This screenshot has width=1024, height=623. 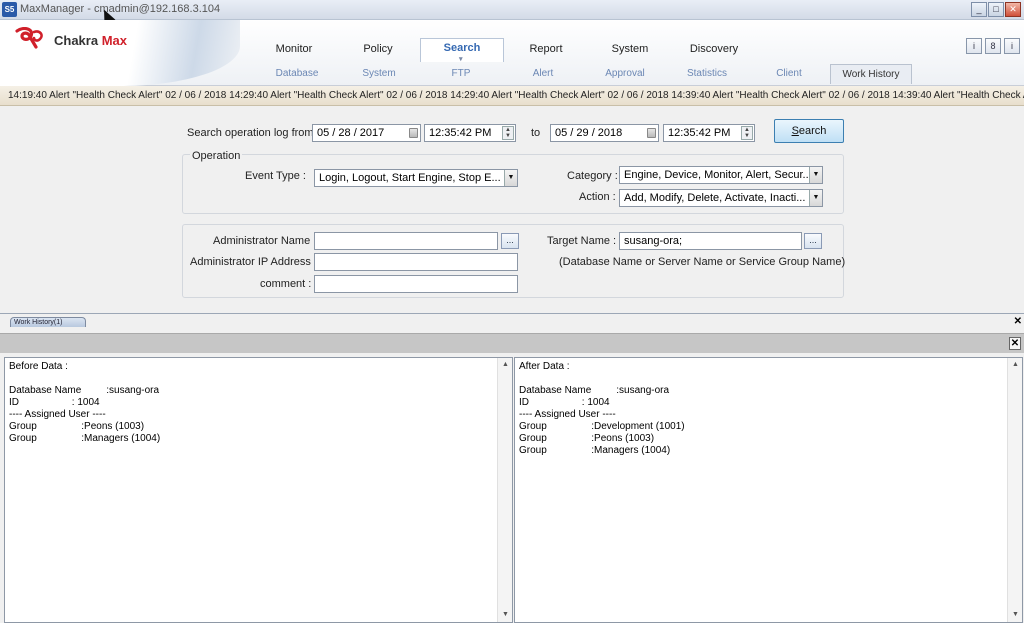 What do you see at coordinates (378, 49) in the screenshot?
I see `nav-tab-policy: Policy` at bounding box center [378, 49].